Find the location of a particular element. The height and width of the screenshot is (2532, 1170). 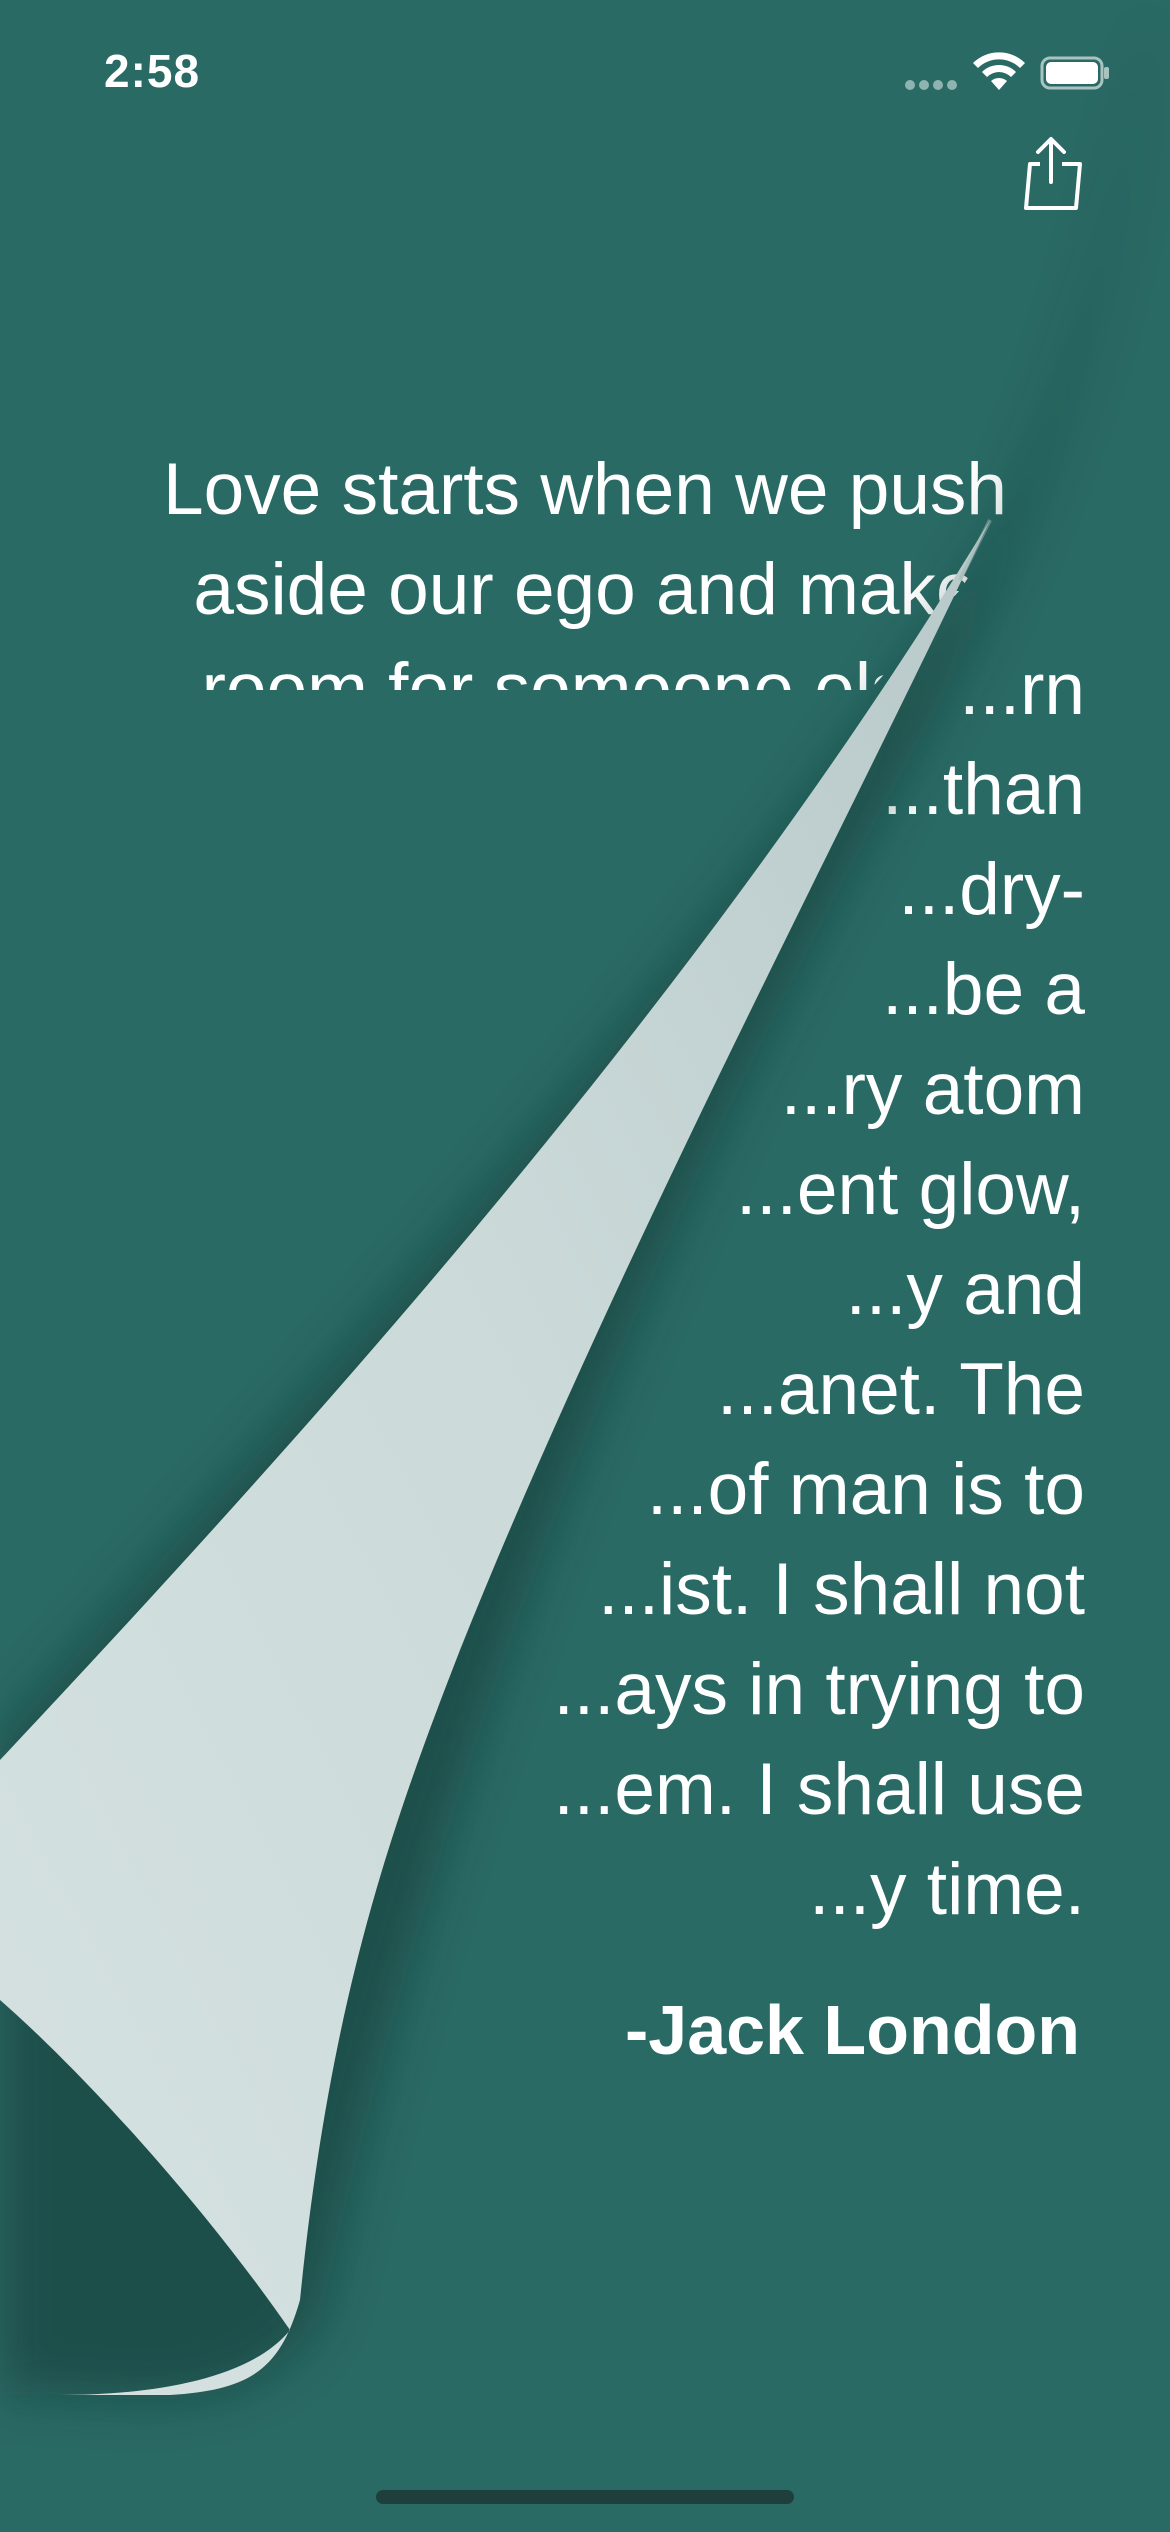

next-quote-line: ...of man is to is located at coordinates (865, 1489).